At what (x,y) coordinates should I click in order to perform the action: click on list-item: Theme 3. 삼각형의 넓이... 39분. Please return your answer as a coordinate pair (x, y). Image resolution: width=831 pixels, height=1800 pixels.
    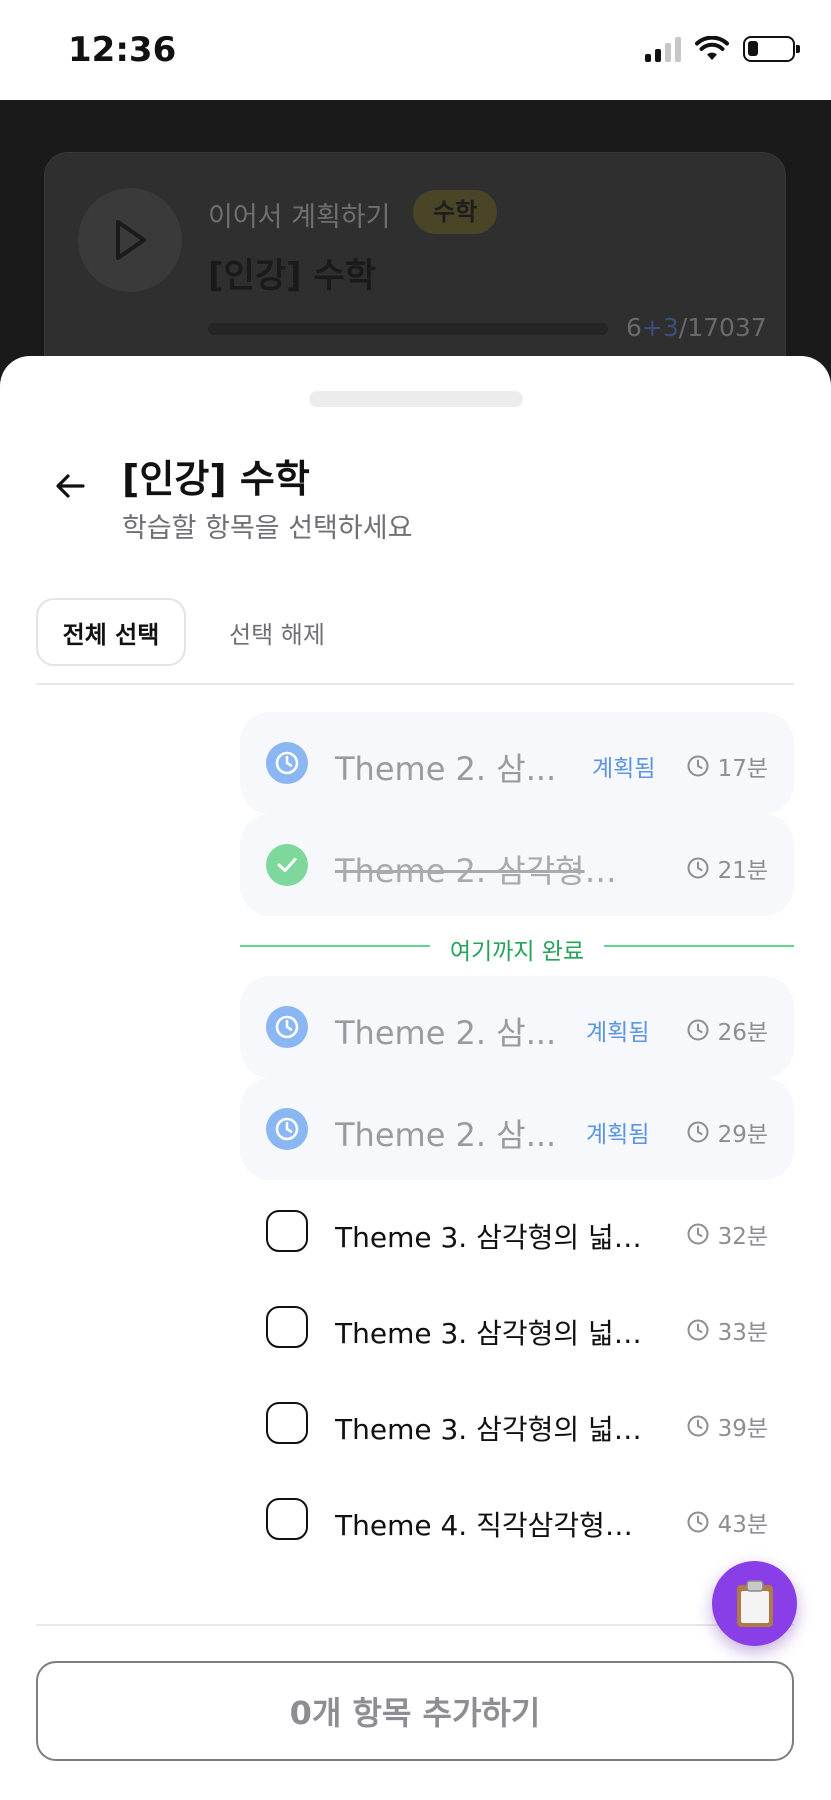
    Looking at the image, I should click on (517, 1420).